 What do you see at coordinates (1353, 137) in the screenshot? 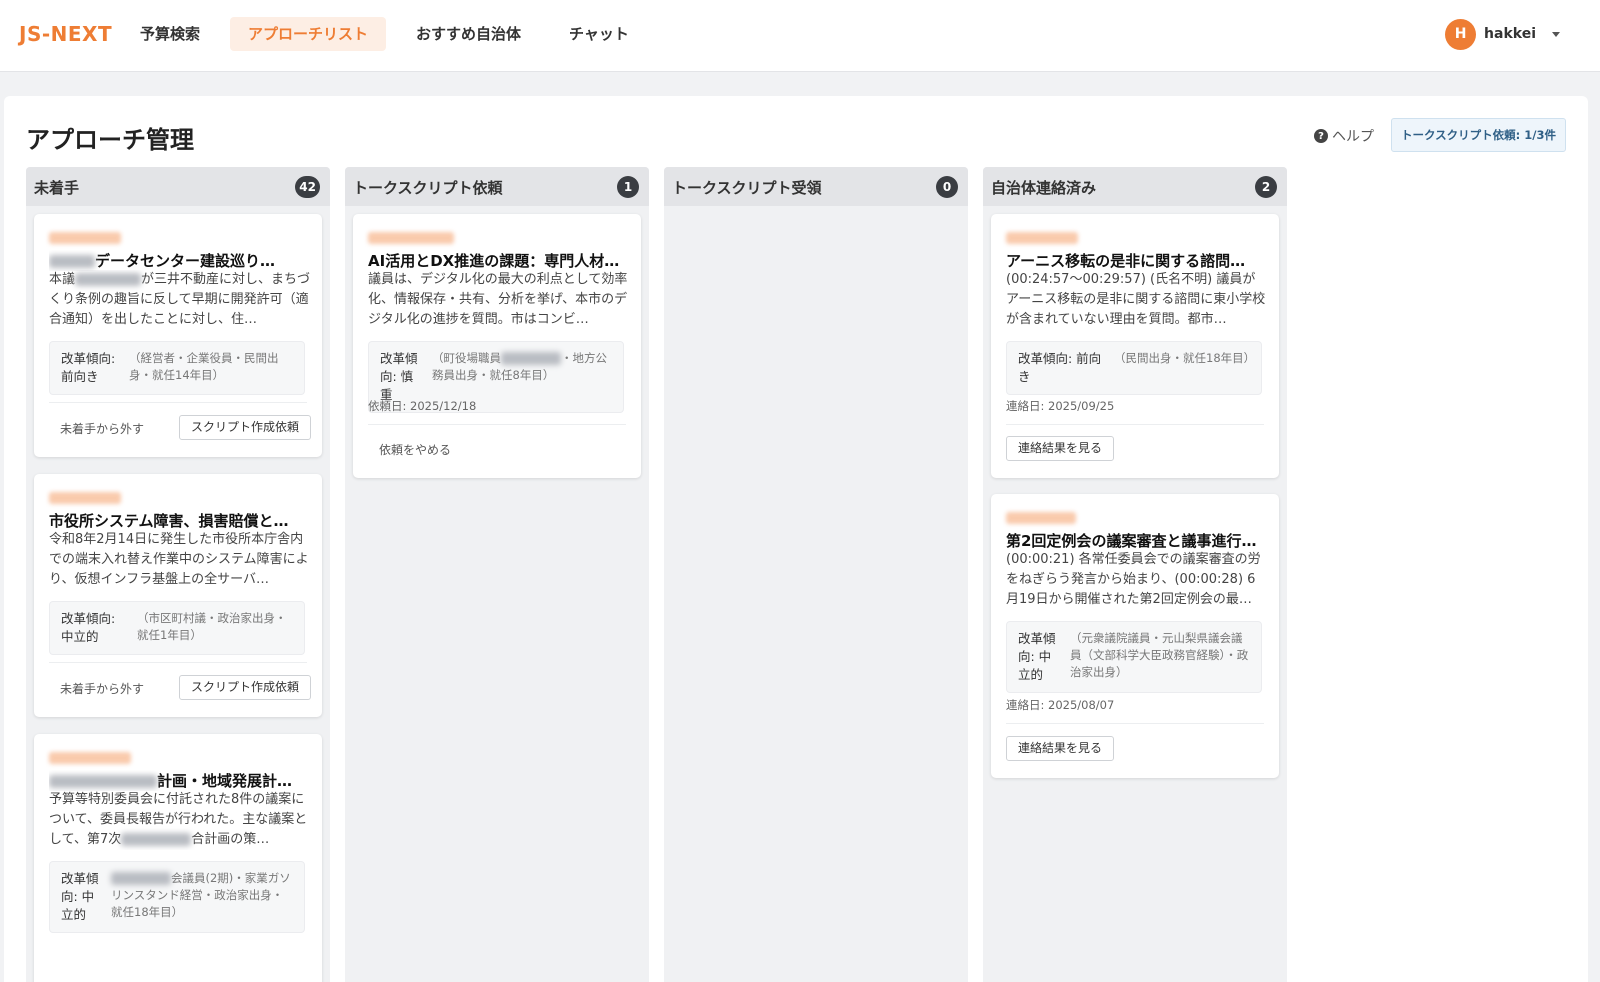
I see `help-label: ヘルプ` at bounding box center [1353, 137].